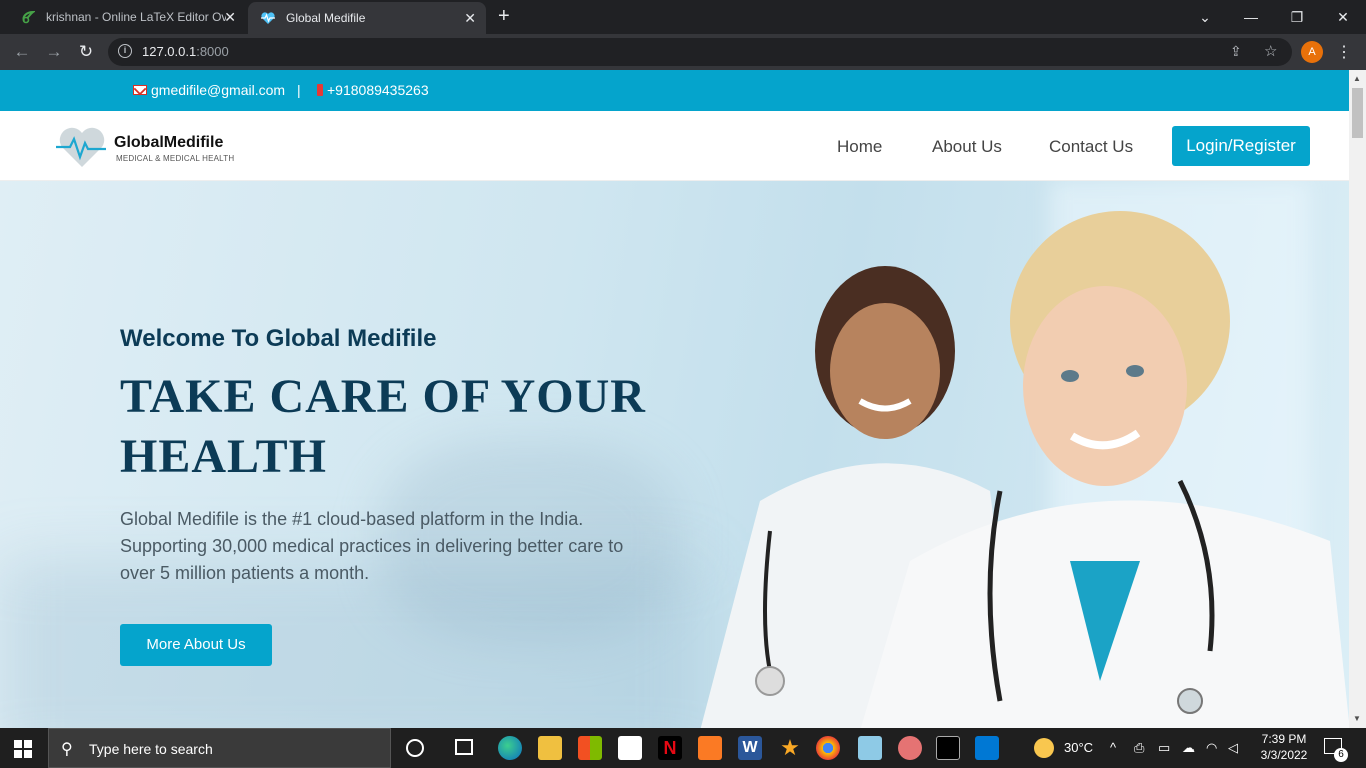 Image resolution: width=1366 pixels, height=768 pixels. I want to click on address-toolbar: ← → ↻ i 127.0.0.1:8000 ⇪ ☆ A ⋮, so click(683, 52).